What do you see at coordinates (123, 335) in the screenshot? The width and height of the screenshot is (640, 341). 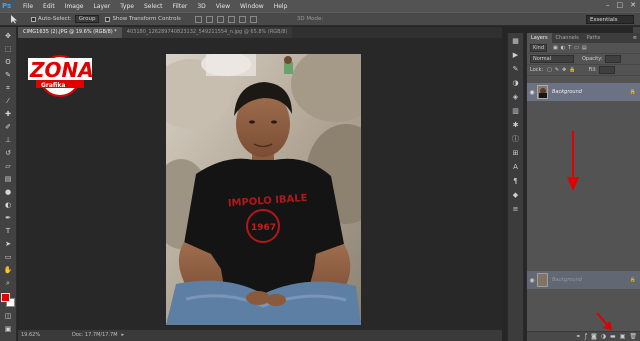 I see `status-arrow-icon: ▸` at bounding box center [123, 335].